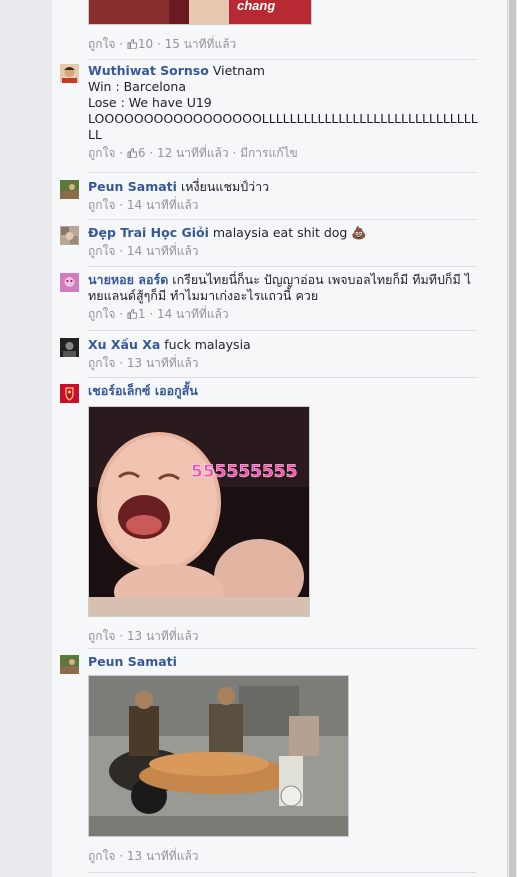  I want to click on comment-text: fuck malaysia, so click(207, 344).